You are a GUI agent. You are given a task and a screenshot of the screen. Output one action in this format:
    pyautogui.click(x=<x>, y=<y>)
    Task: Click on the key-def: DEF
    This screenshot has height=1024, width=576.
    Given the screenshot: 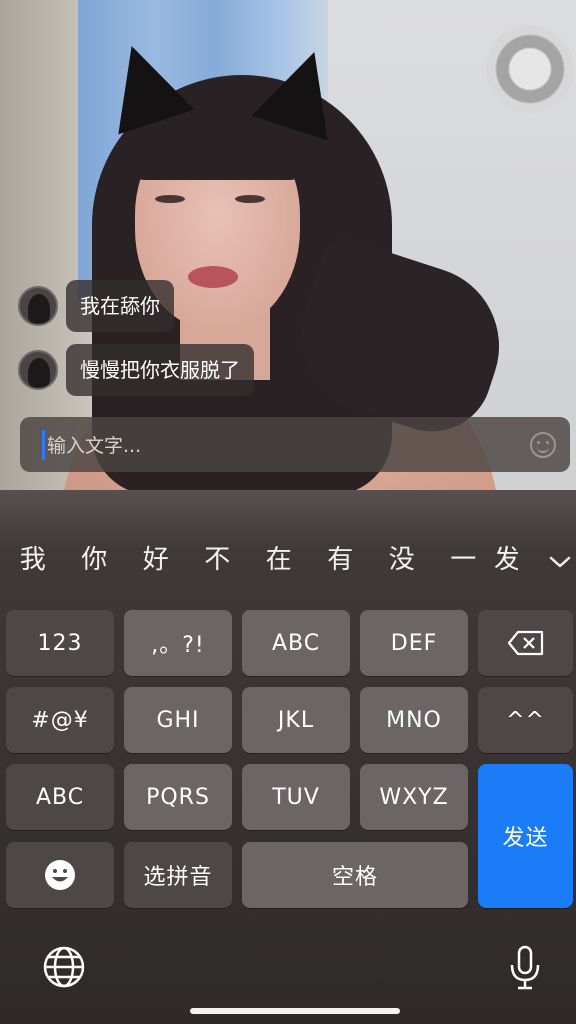 What is the action you would take?
    pyautogui.click(x=414, y=643)
    